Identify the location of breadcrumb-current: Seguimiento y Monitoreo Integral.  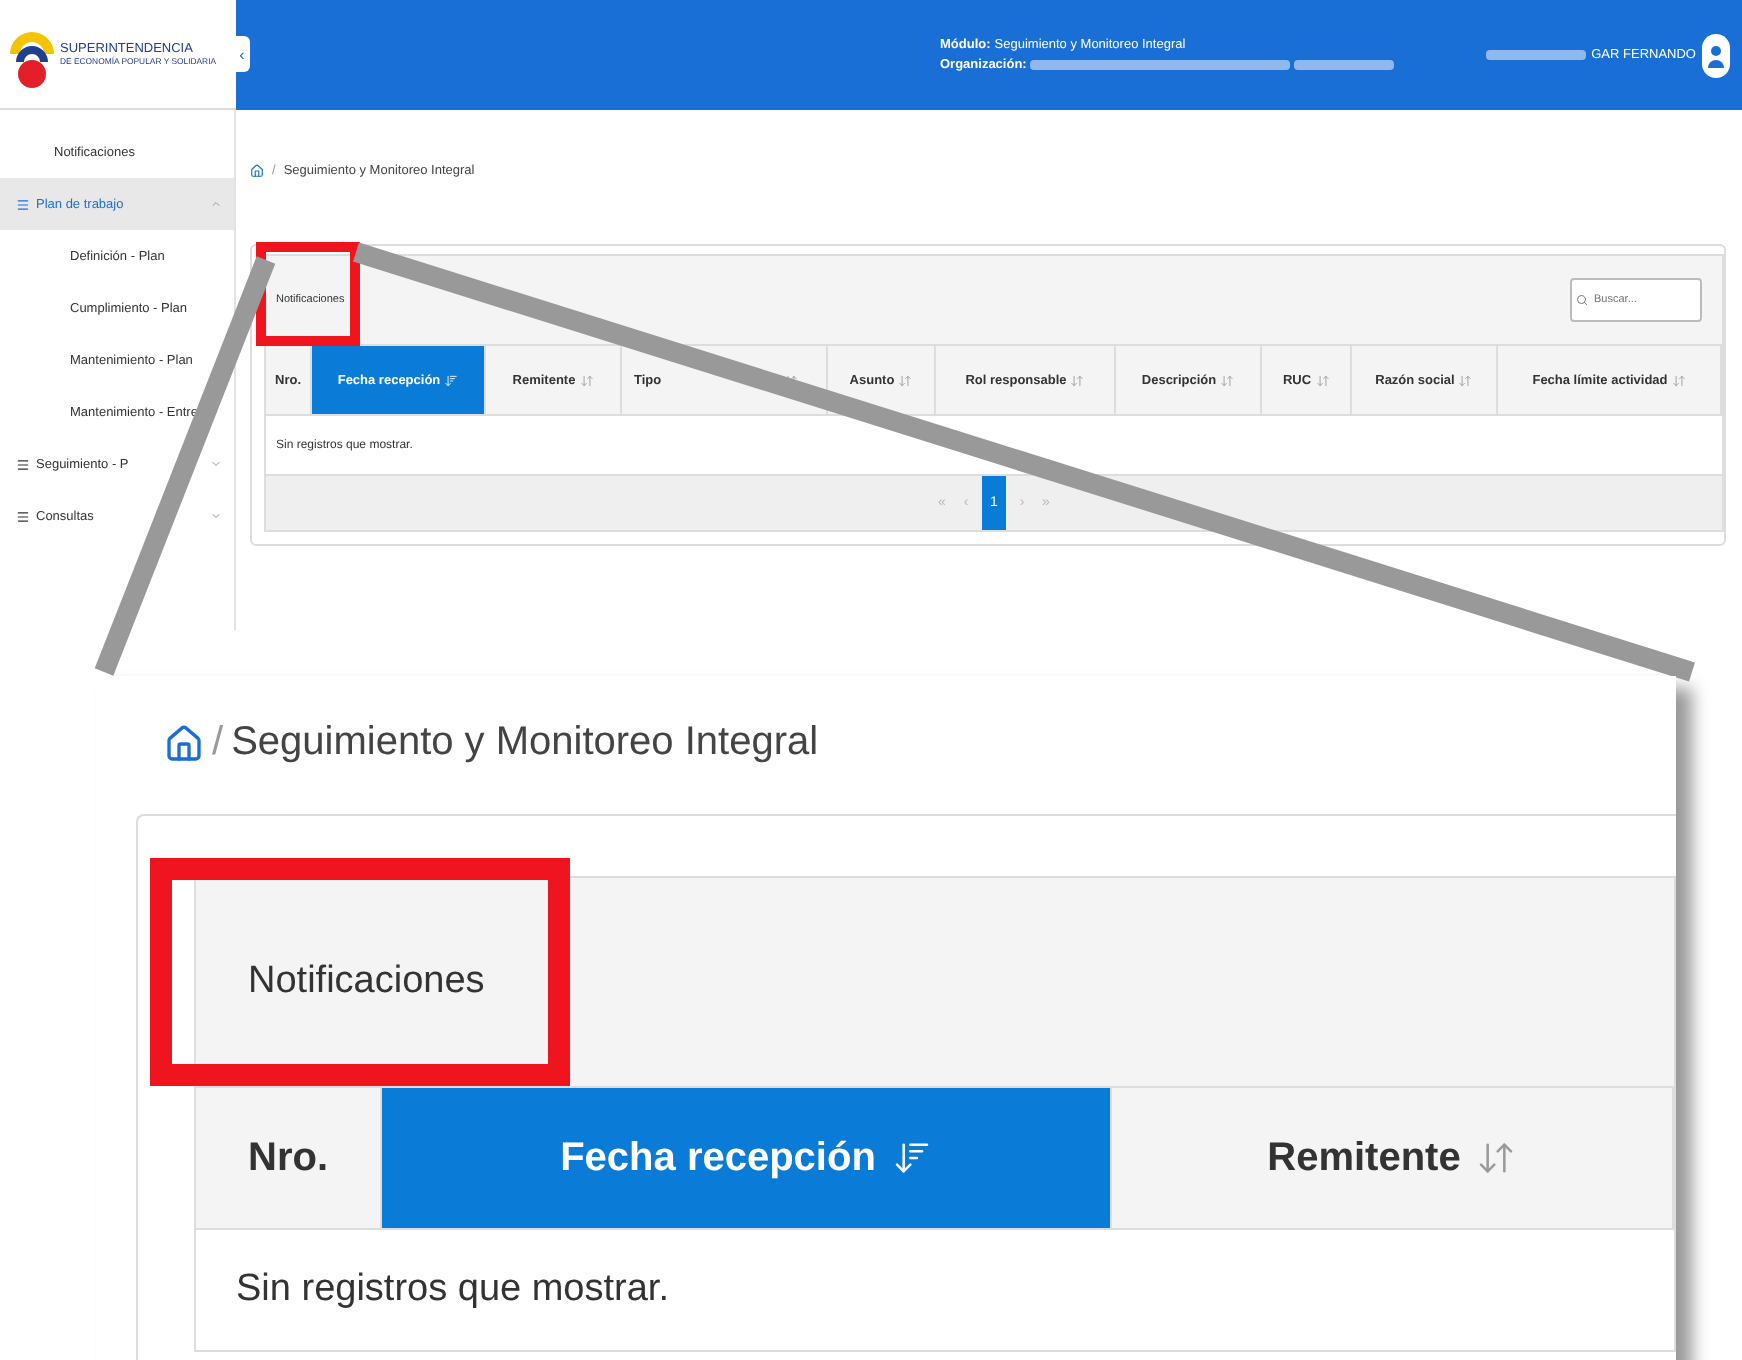
(525, 743).